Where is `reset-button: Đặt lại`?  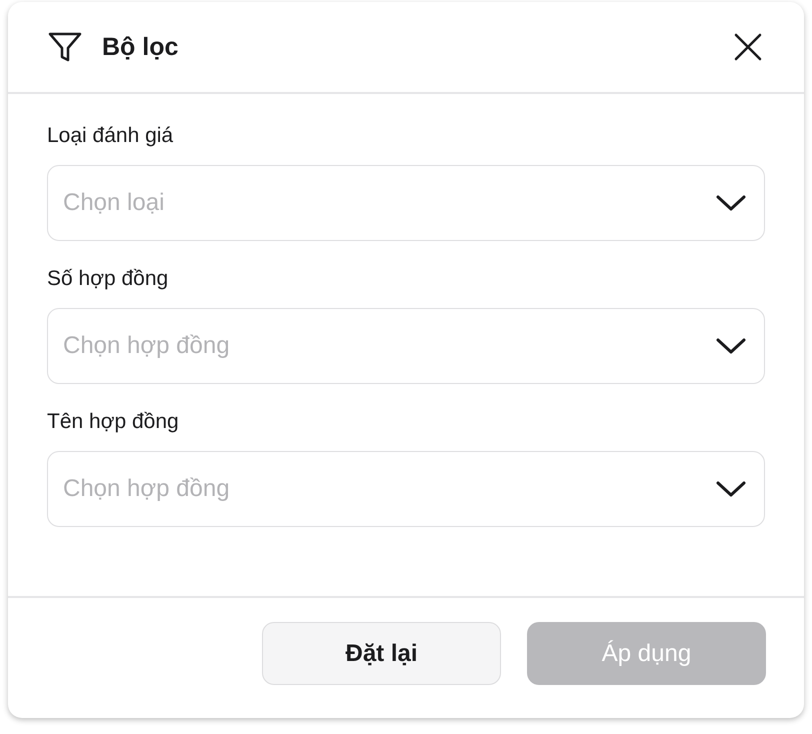
reset-button: Đặt lại is located at coordinates (381, 653).